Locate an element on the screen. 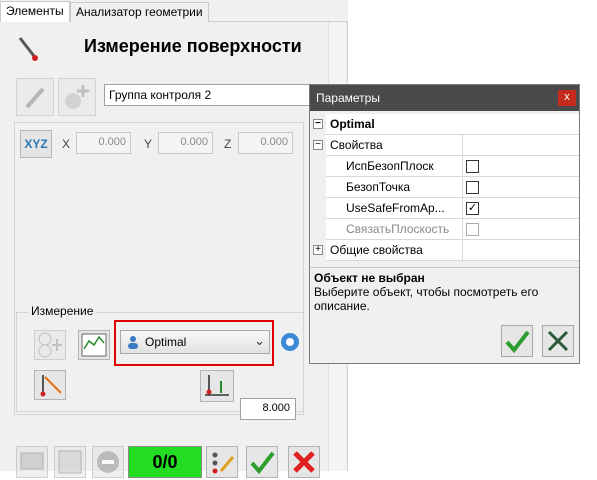 The width and height of the screenshot is (597, 480). cancel-button is located at coordinates (304, 462).